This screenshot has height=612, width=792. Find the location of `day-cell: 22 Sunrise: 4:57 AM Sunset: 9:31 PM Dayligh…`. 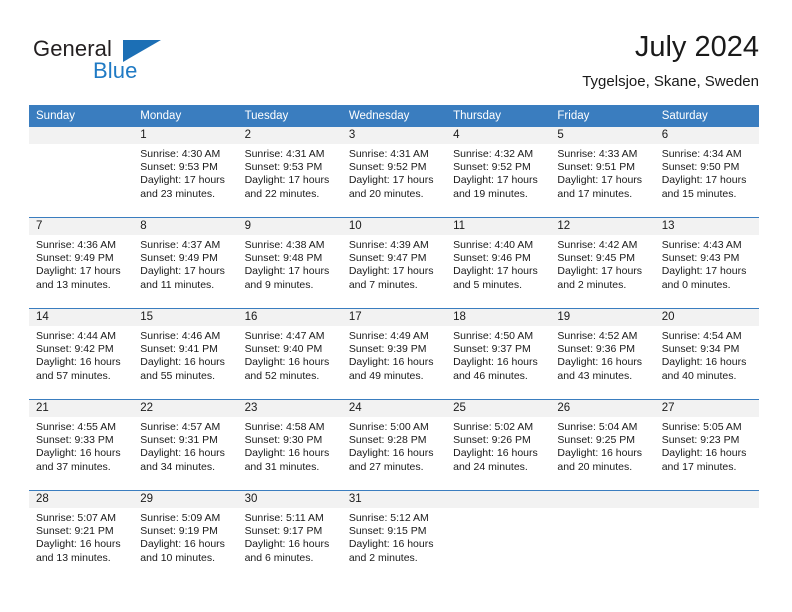

day-cell: 22 Sunrise: 4:57 AM Sunset: 9:31 PM Dayligh… is located at coordinates (185, 445).